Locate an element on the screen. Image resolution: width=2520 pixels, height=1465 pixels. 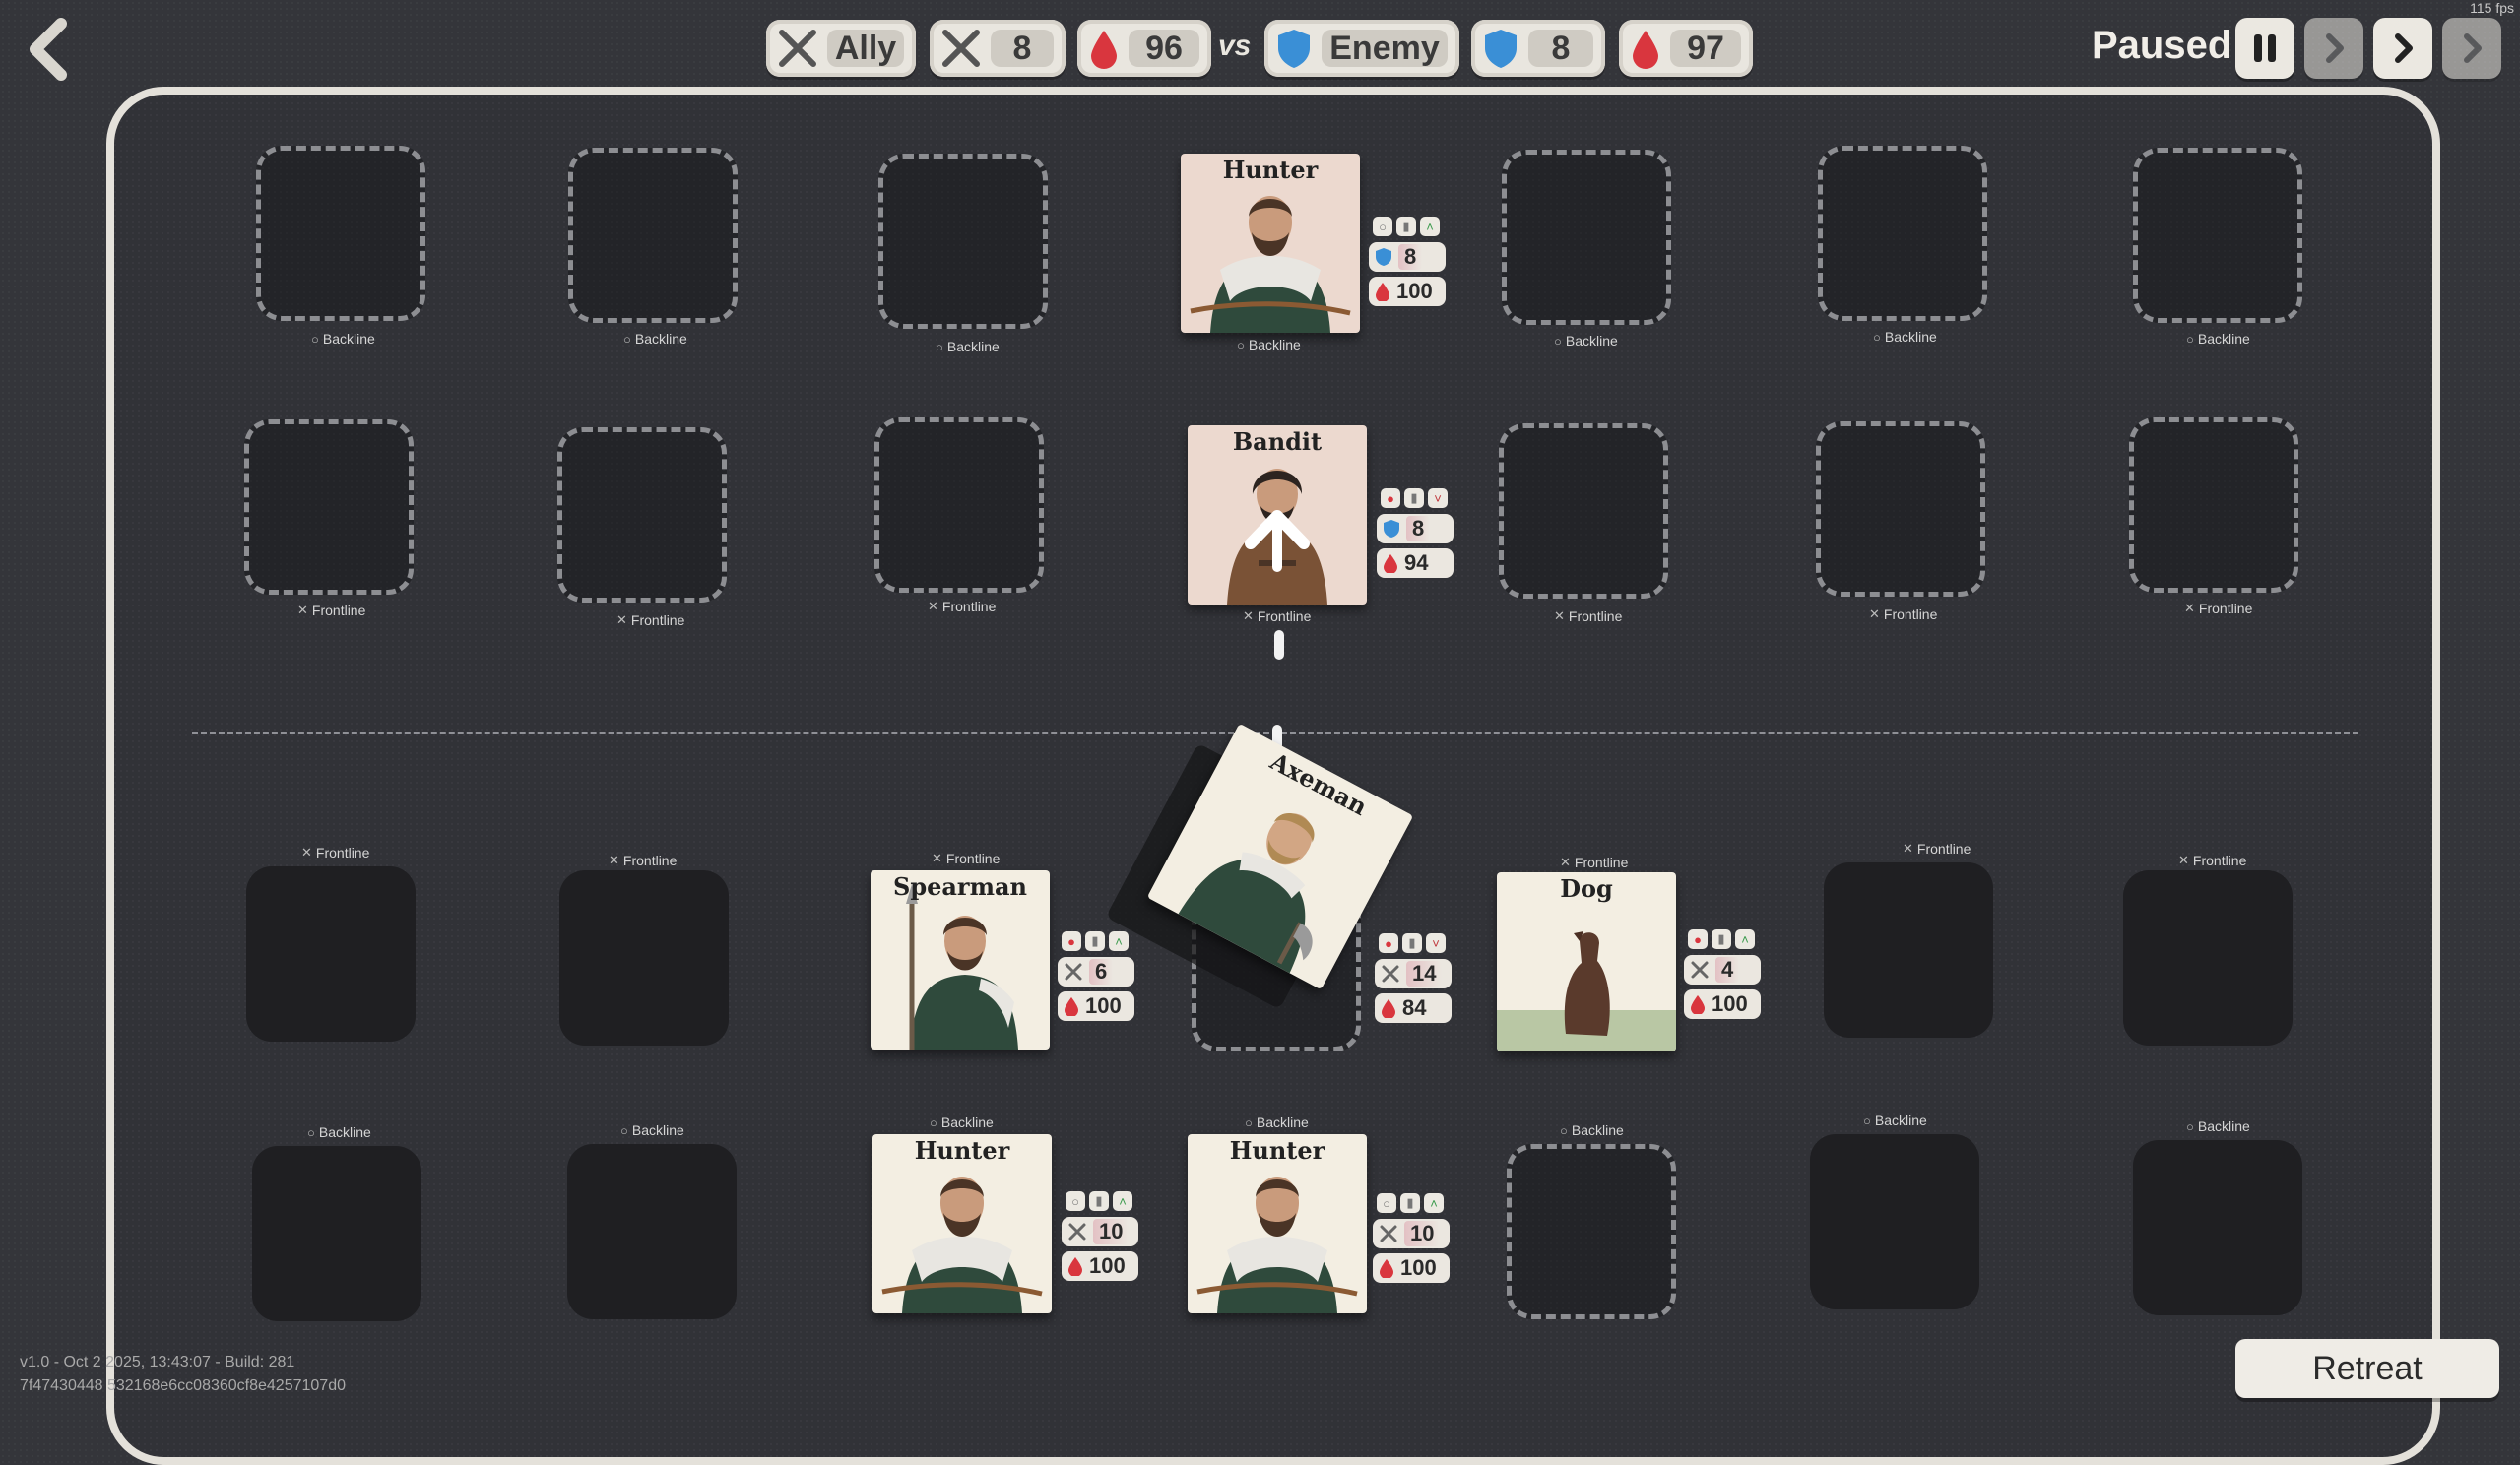
unit-card-ally-spearman: Spearman is located at coordinates (960, 960).